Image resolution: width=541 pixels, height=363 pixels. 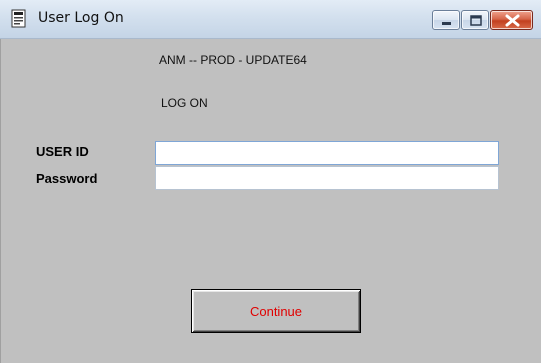 What do you see at coordinates (475, 20) in the screenshot?
I see `maximize-button` at bounding box center [475, 20].